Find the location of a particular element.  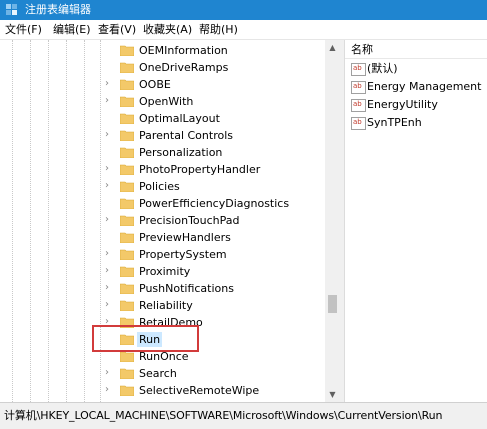

tree-item-label: Run is located at coordinates (150, 339).